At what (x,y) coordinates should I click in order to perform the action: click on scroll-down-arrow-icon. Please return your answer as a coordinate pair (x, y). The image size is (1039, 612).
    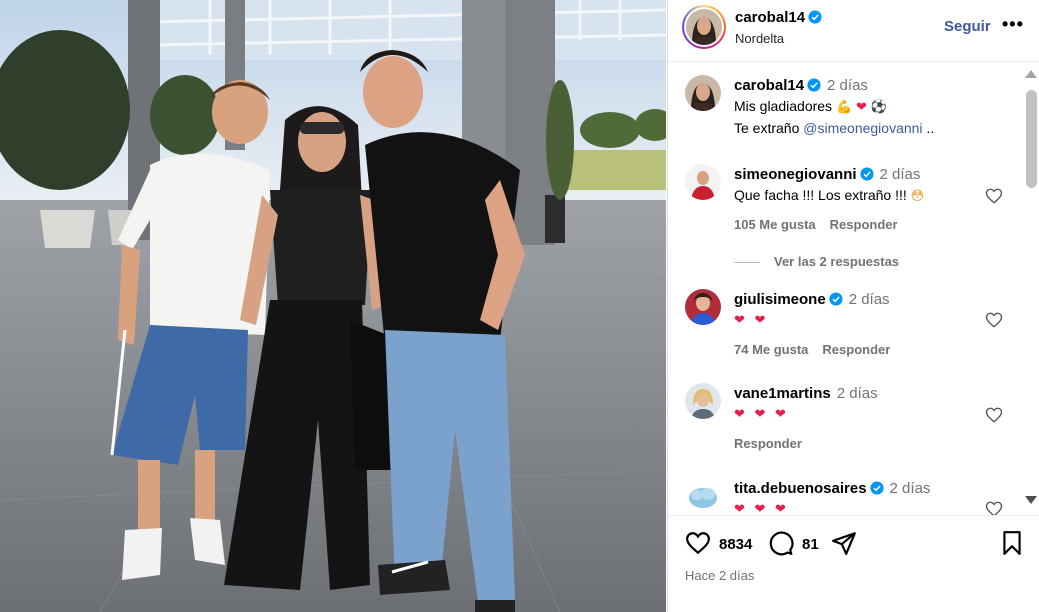
    Looking at the image, I should click on (1031, 500).